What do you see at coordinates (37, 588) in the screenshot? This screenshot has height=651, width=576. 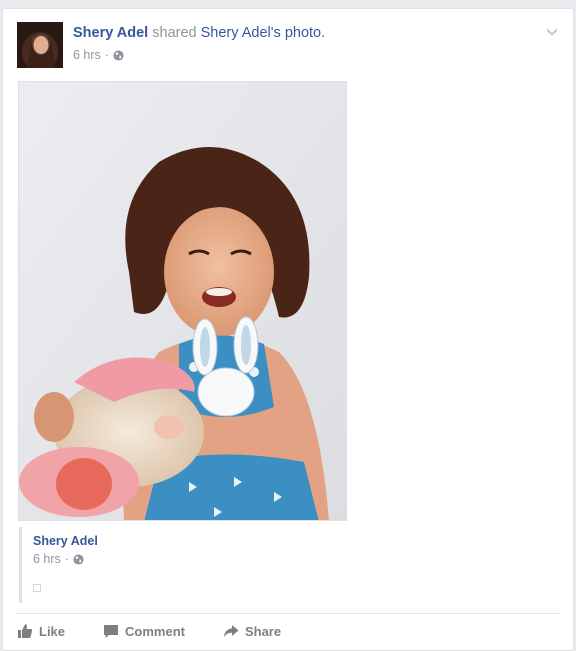 I see `content-placeholder` at bounding box center [37, 588].